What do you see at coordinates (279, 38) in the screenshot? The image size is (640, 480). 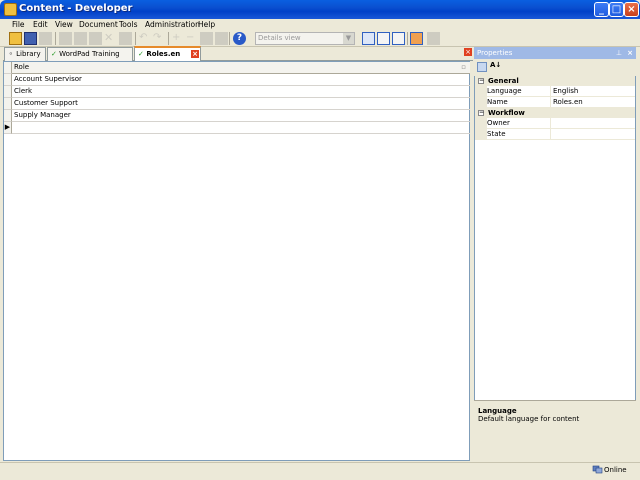 I see `view-select-value: Details view` at bounding box center [279, 38].